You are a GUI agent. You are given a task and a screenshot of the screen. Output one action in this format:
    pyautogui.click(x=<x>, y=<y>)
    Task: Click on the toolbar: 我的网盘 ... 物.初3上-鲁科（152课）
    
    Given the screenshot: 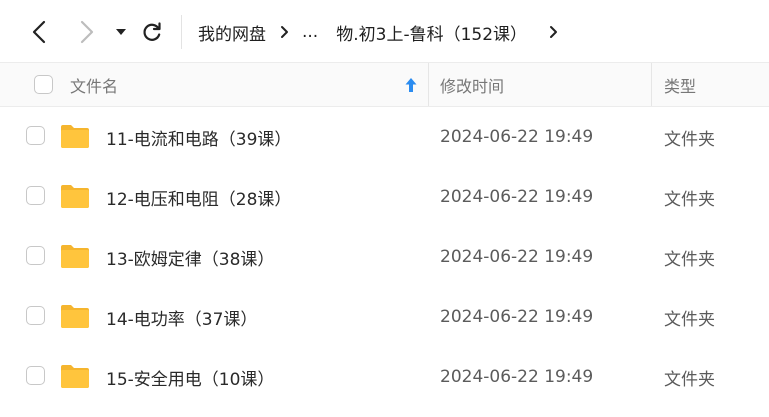 What is the action you would take?
    pyautogui.click(x=384, y=31)
    